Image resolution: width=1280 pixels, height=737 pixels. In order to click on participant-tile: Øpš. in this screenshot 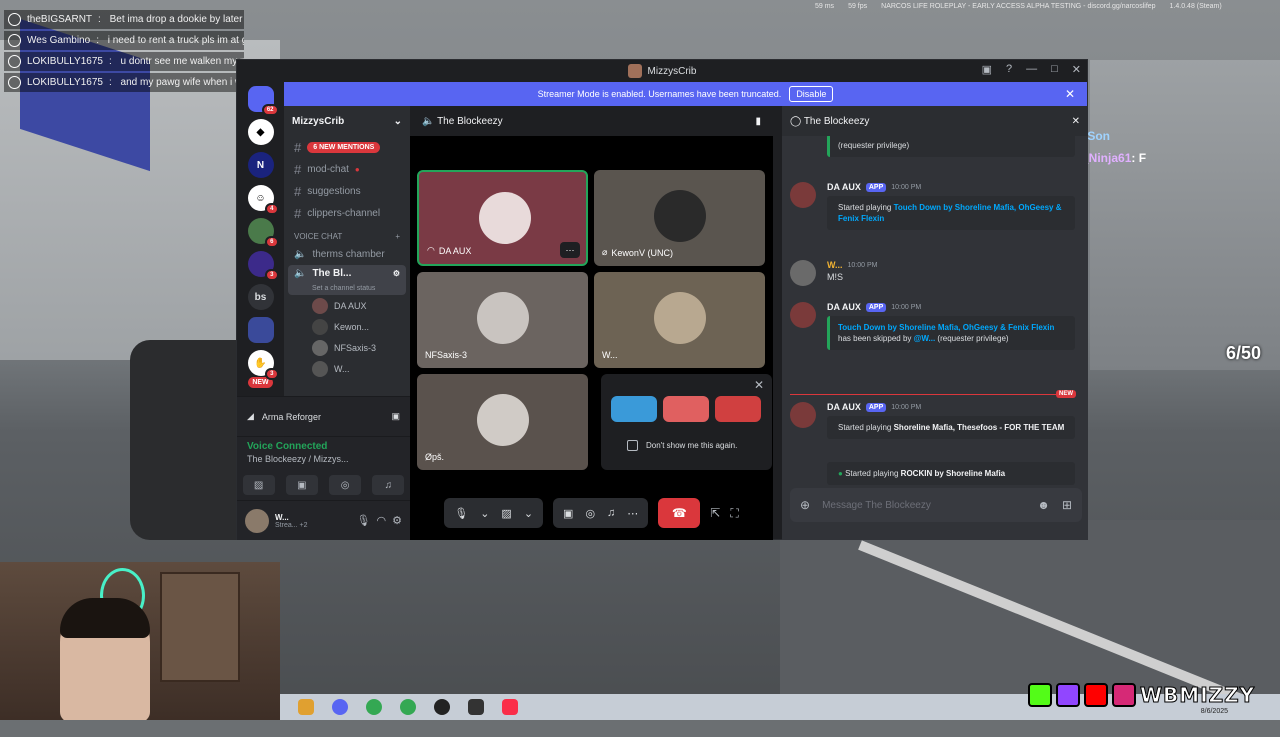, I will do `click(502, 422)`.